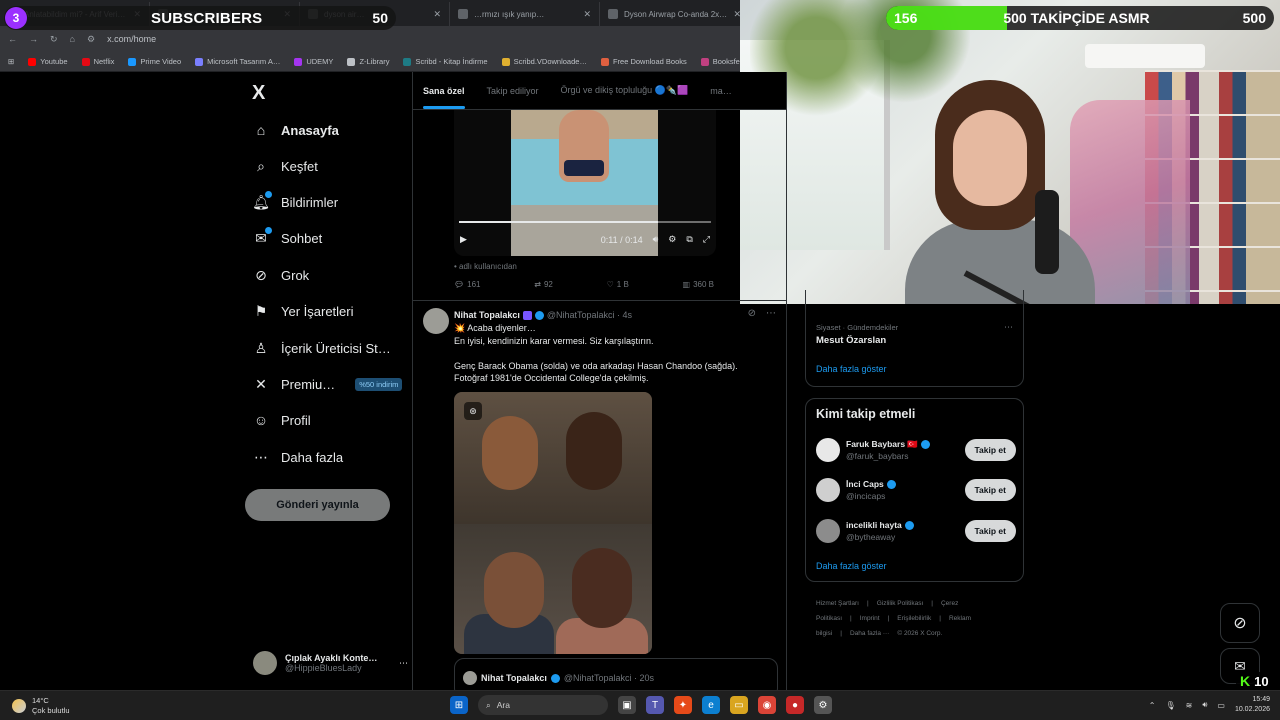 The height and width of the screenshot is (720, 1280). I want to click on bookmark-item: Z-Library, so click(368, 61).